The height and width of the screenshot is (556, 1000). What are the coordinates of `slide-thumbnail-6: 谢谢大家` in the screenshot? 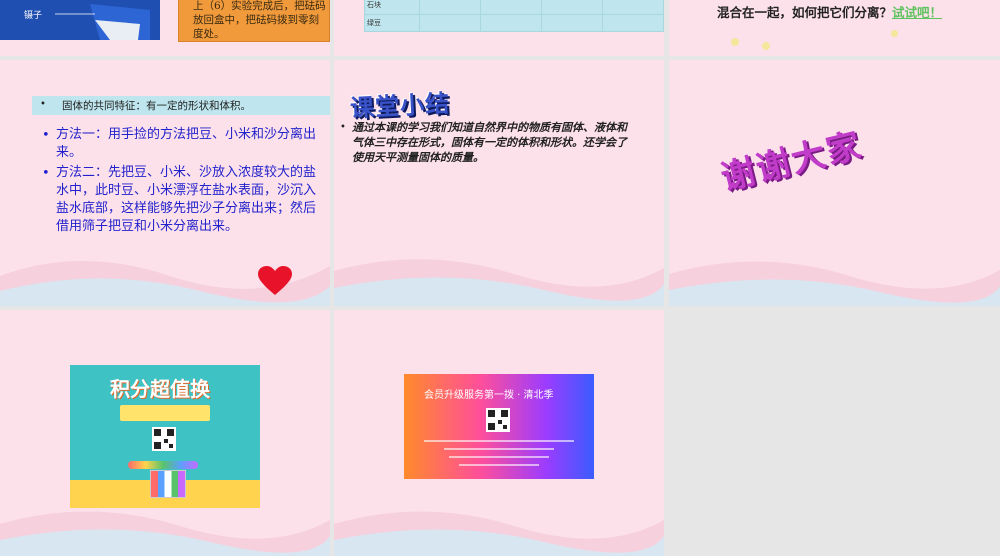 It's located at (834, 183).